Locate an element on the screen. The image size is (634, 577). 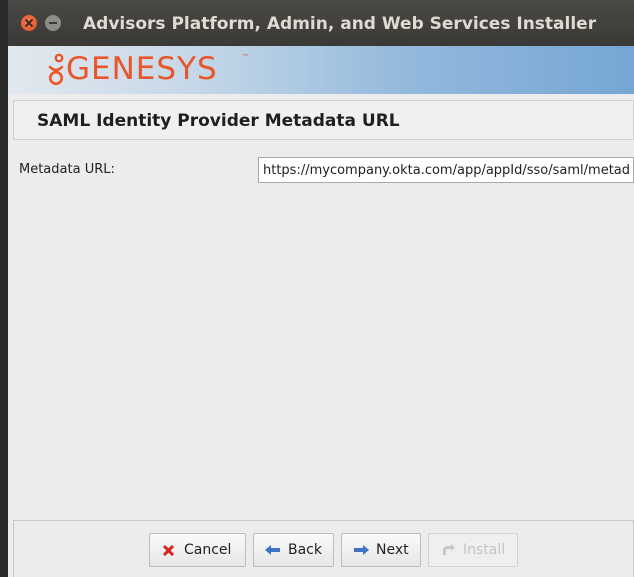
install-button: Install is located at coordinates (473, 550).